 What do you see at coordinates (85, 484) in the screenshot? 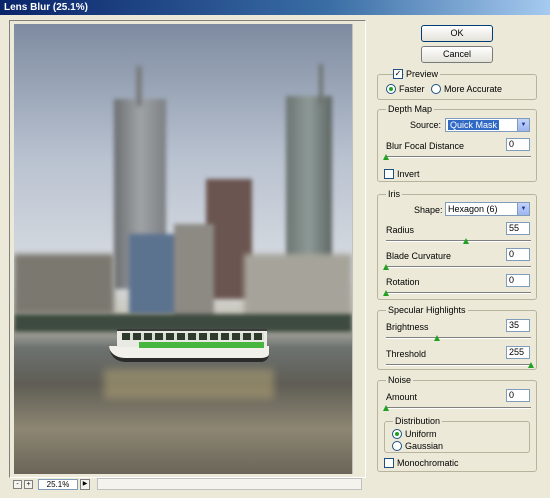
I see `zoom-menu-arrow-icon: ▶` at bounding box center [85, 484].